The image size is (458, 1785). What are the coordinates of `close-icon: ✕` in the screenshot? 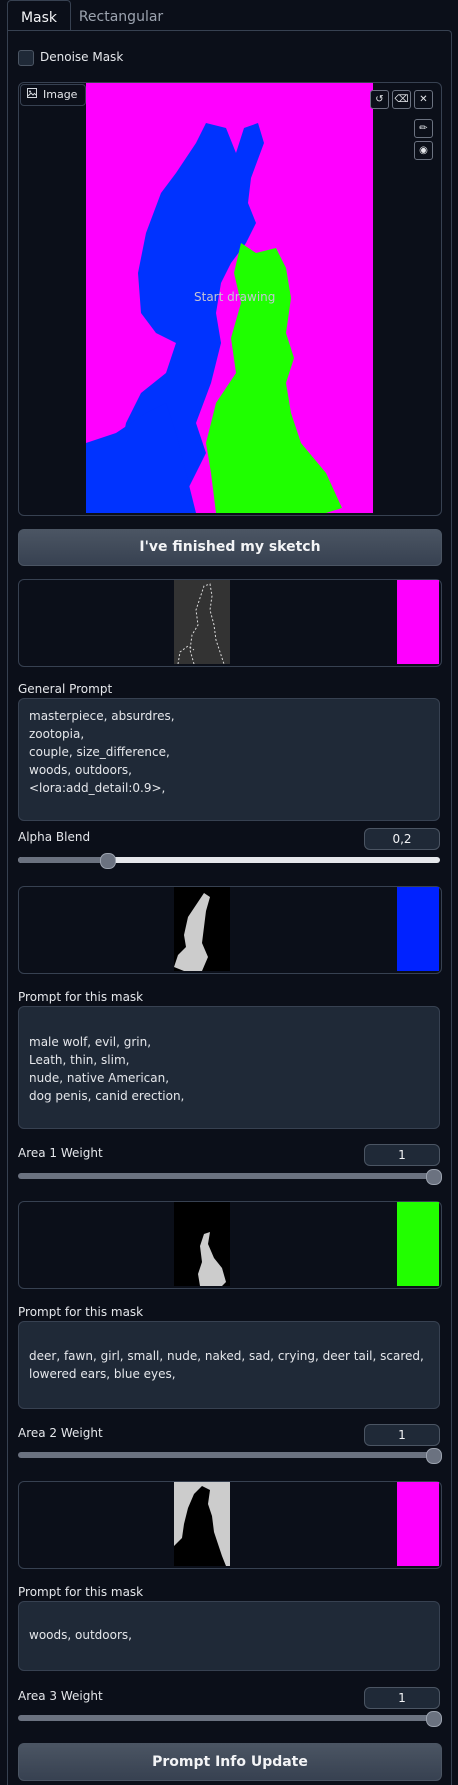 It's located at (423, 99).